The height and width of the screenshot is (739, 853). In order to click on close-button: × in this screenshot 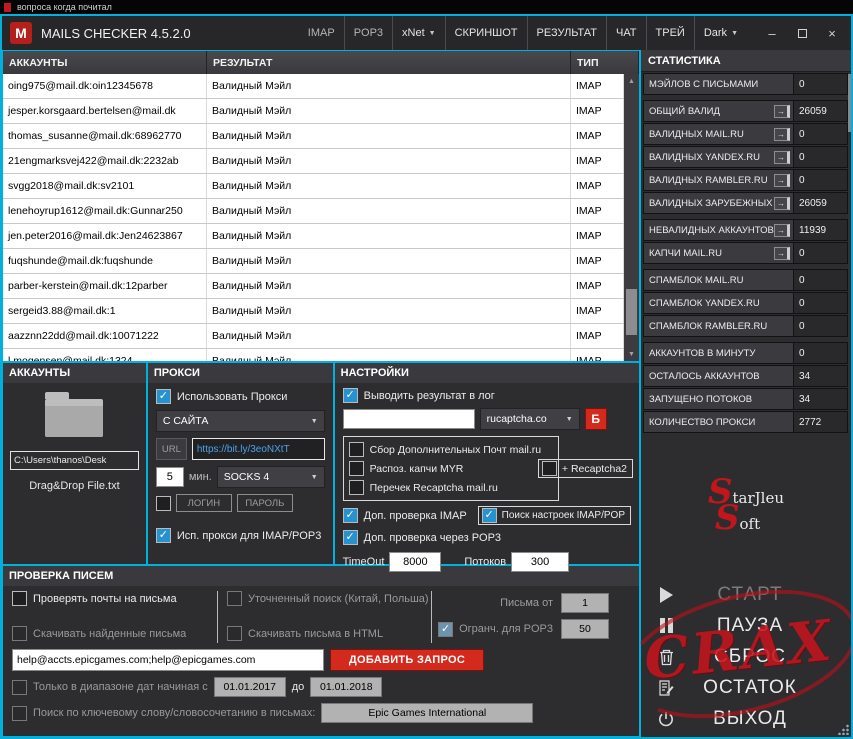, I will do `click(832, 33)`.